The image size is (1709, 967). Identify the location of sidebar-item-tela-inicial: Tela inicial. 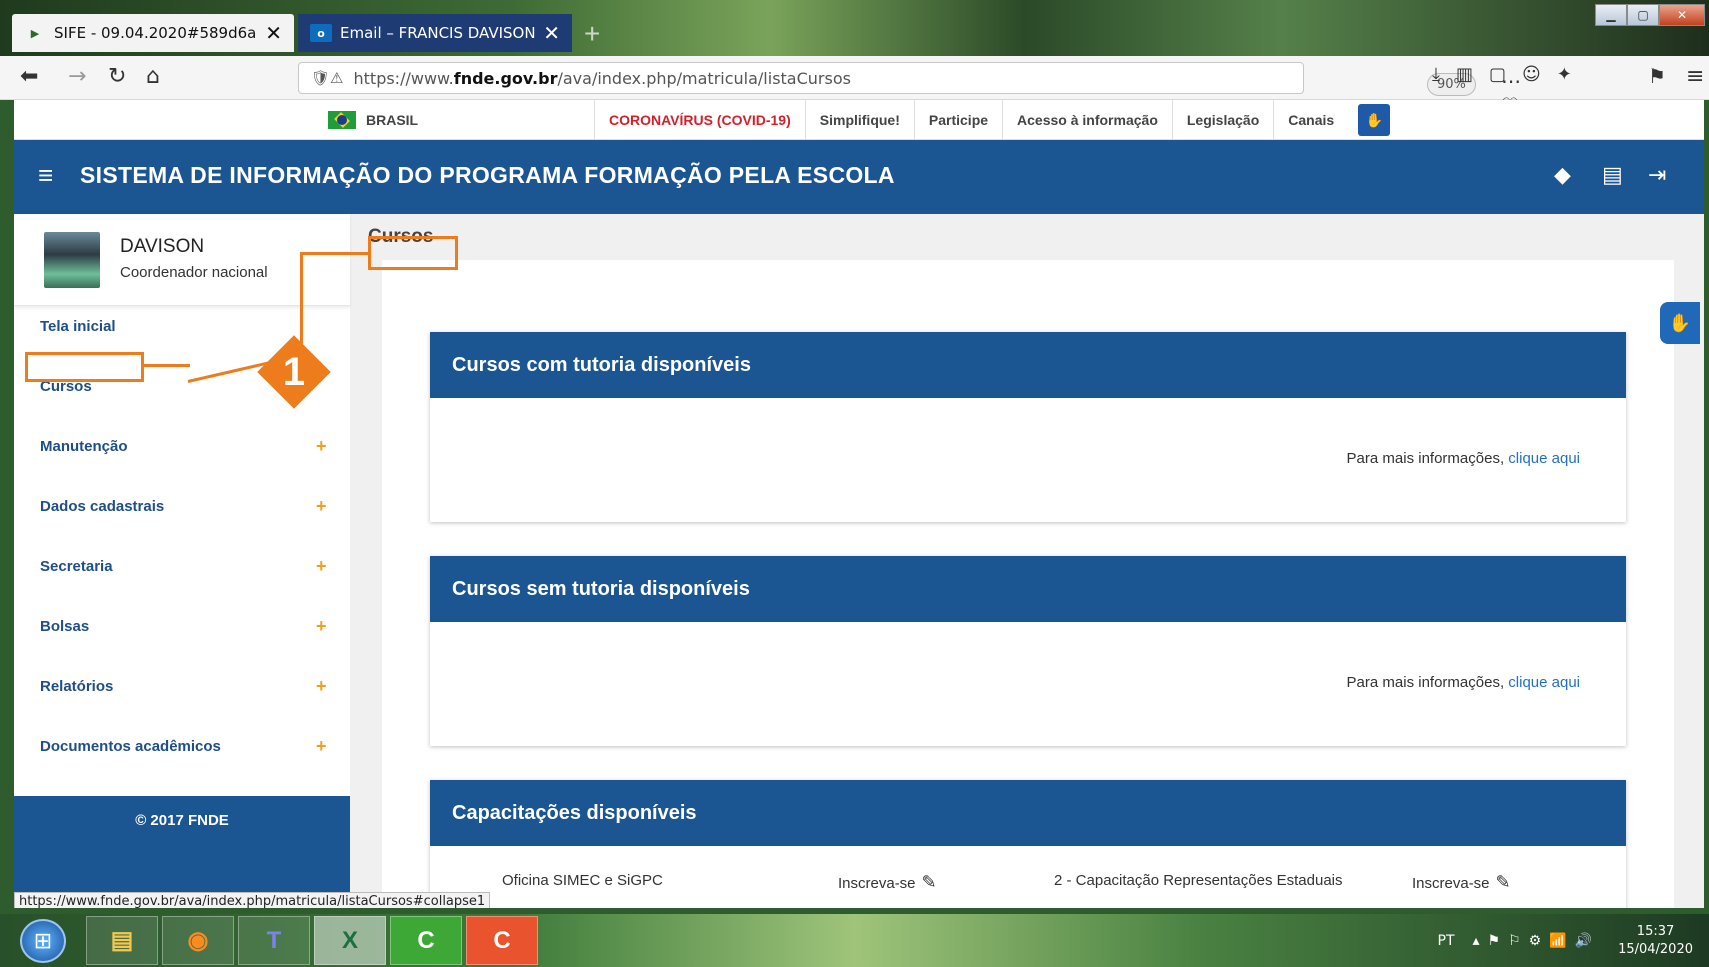
(78, 326).